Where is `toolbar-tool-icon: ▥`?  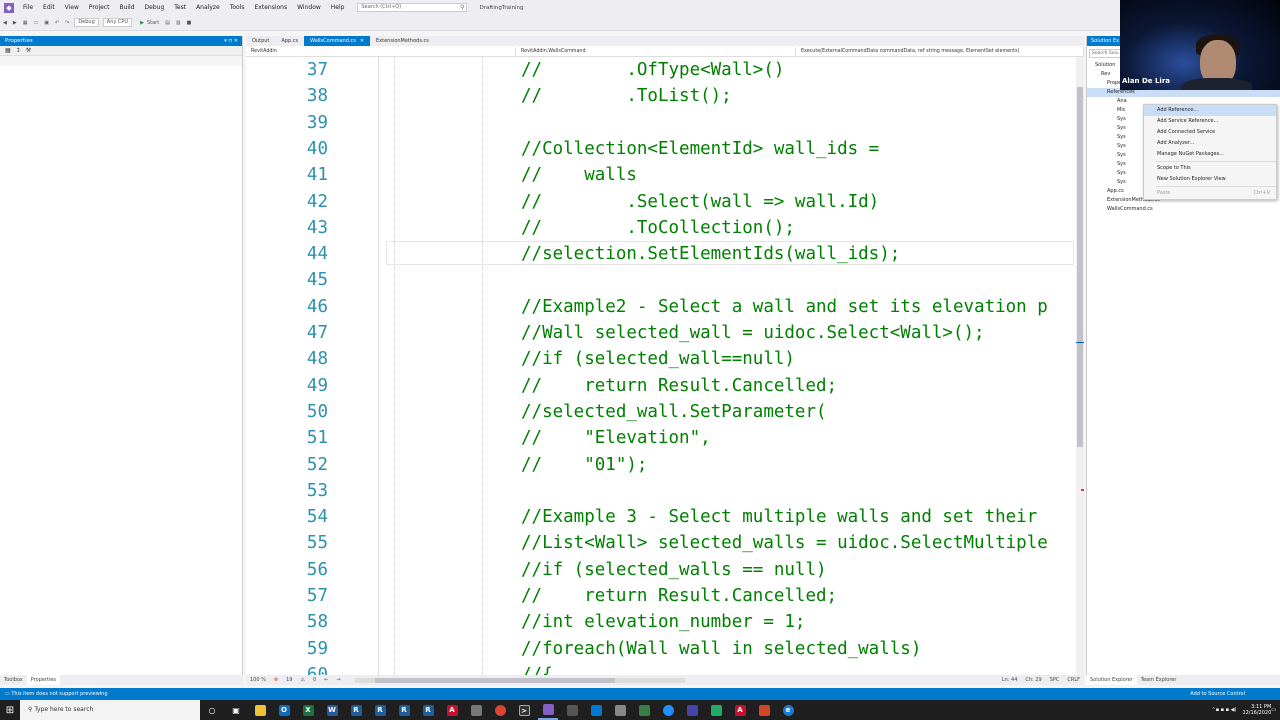
toolbar-tool-icon: ▥ is located at coordinates (178, 23).